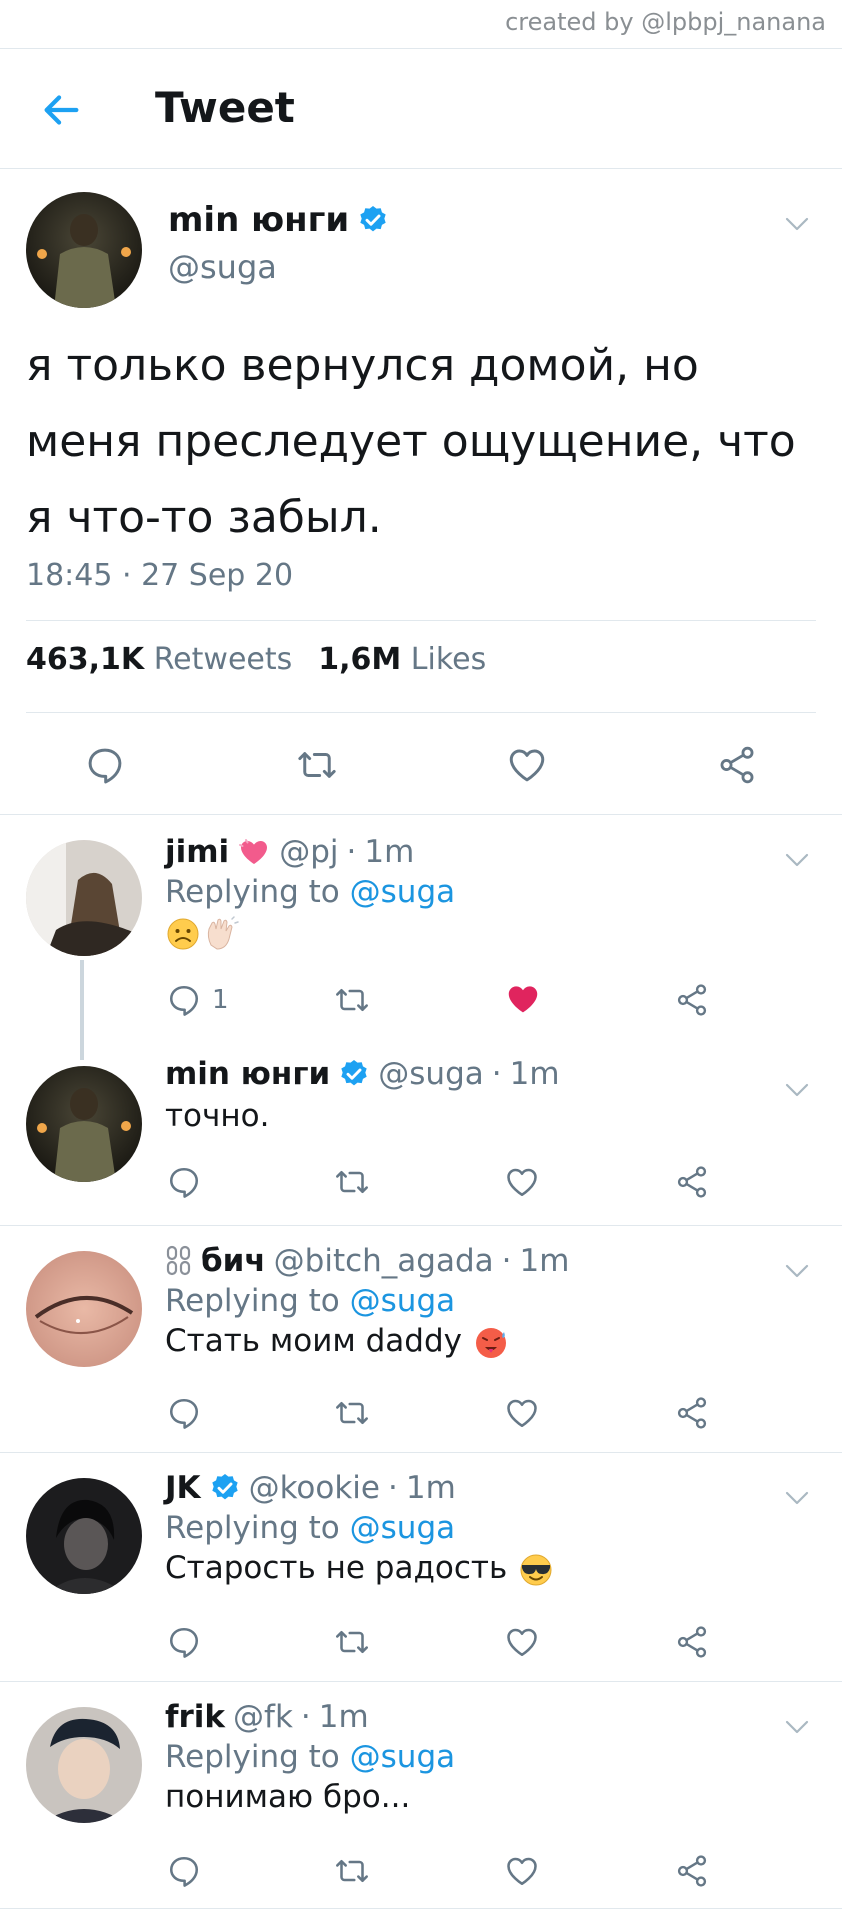 This screenshot has width=842, height=1920. What do you see at coordinates (217, 1116) in the screenshot?
I see `reply-text: точно.` at bounding box center [217, 1116].